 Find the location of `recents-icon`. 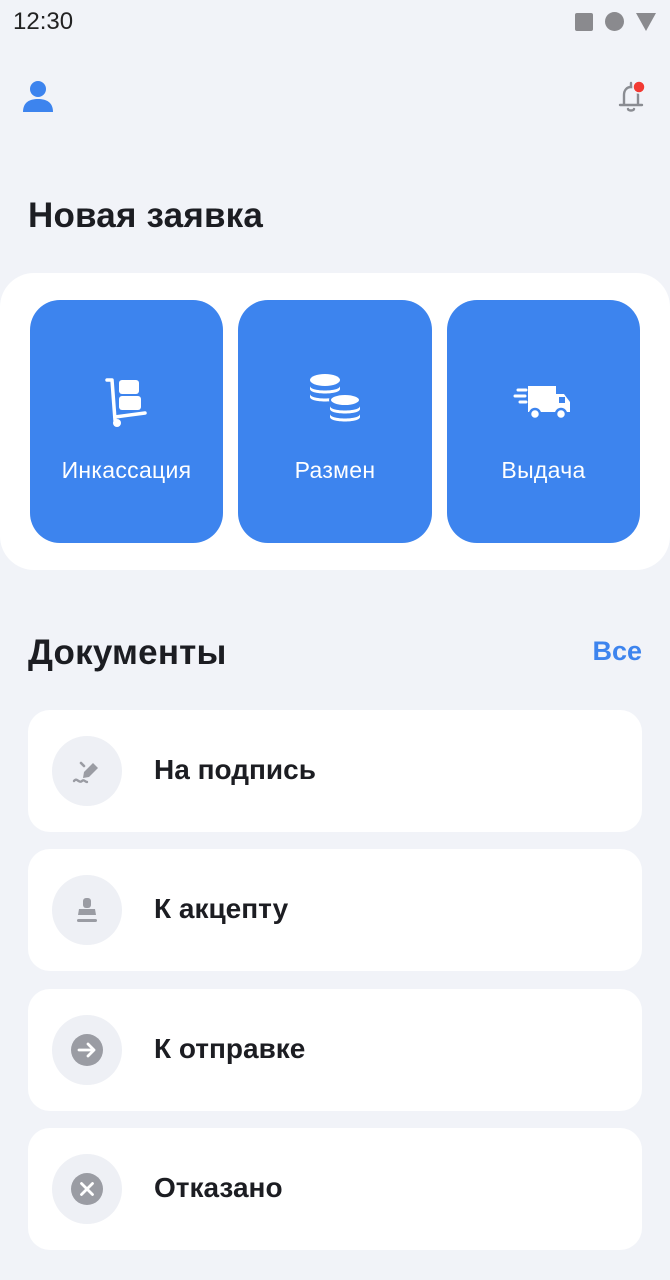

recents-icon is located at coordinates (584, 21).